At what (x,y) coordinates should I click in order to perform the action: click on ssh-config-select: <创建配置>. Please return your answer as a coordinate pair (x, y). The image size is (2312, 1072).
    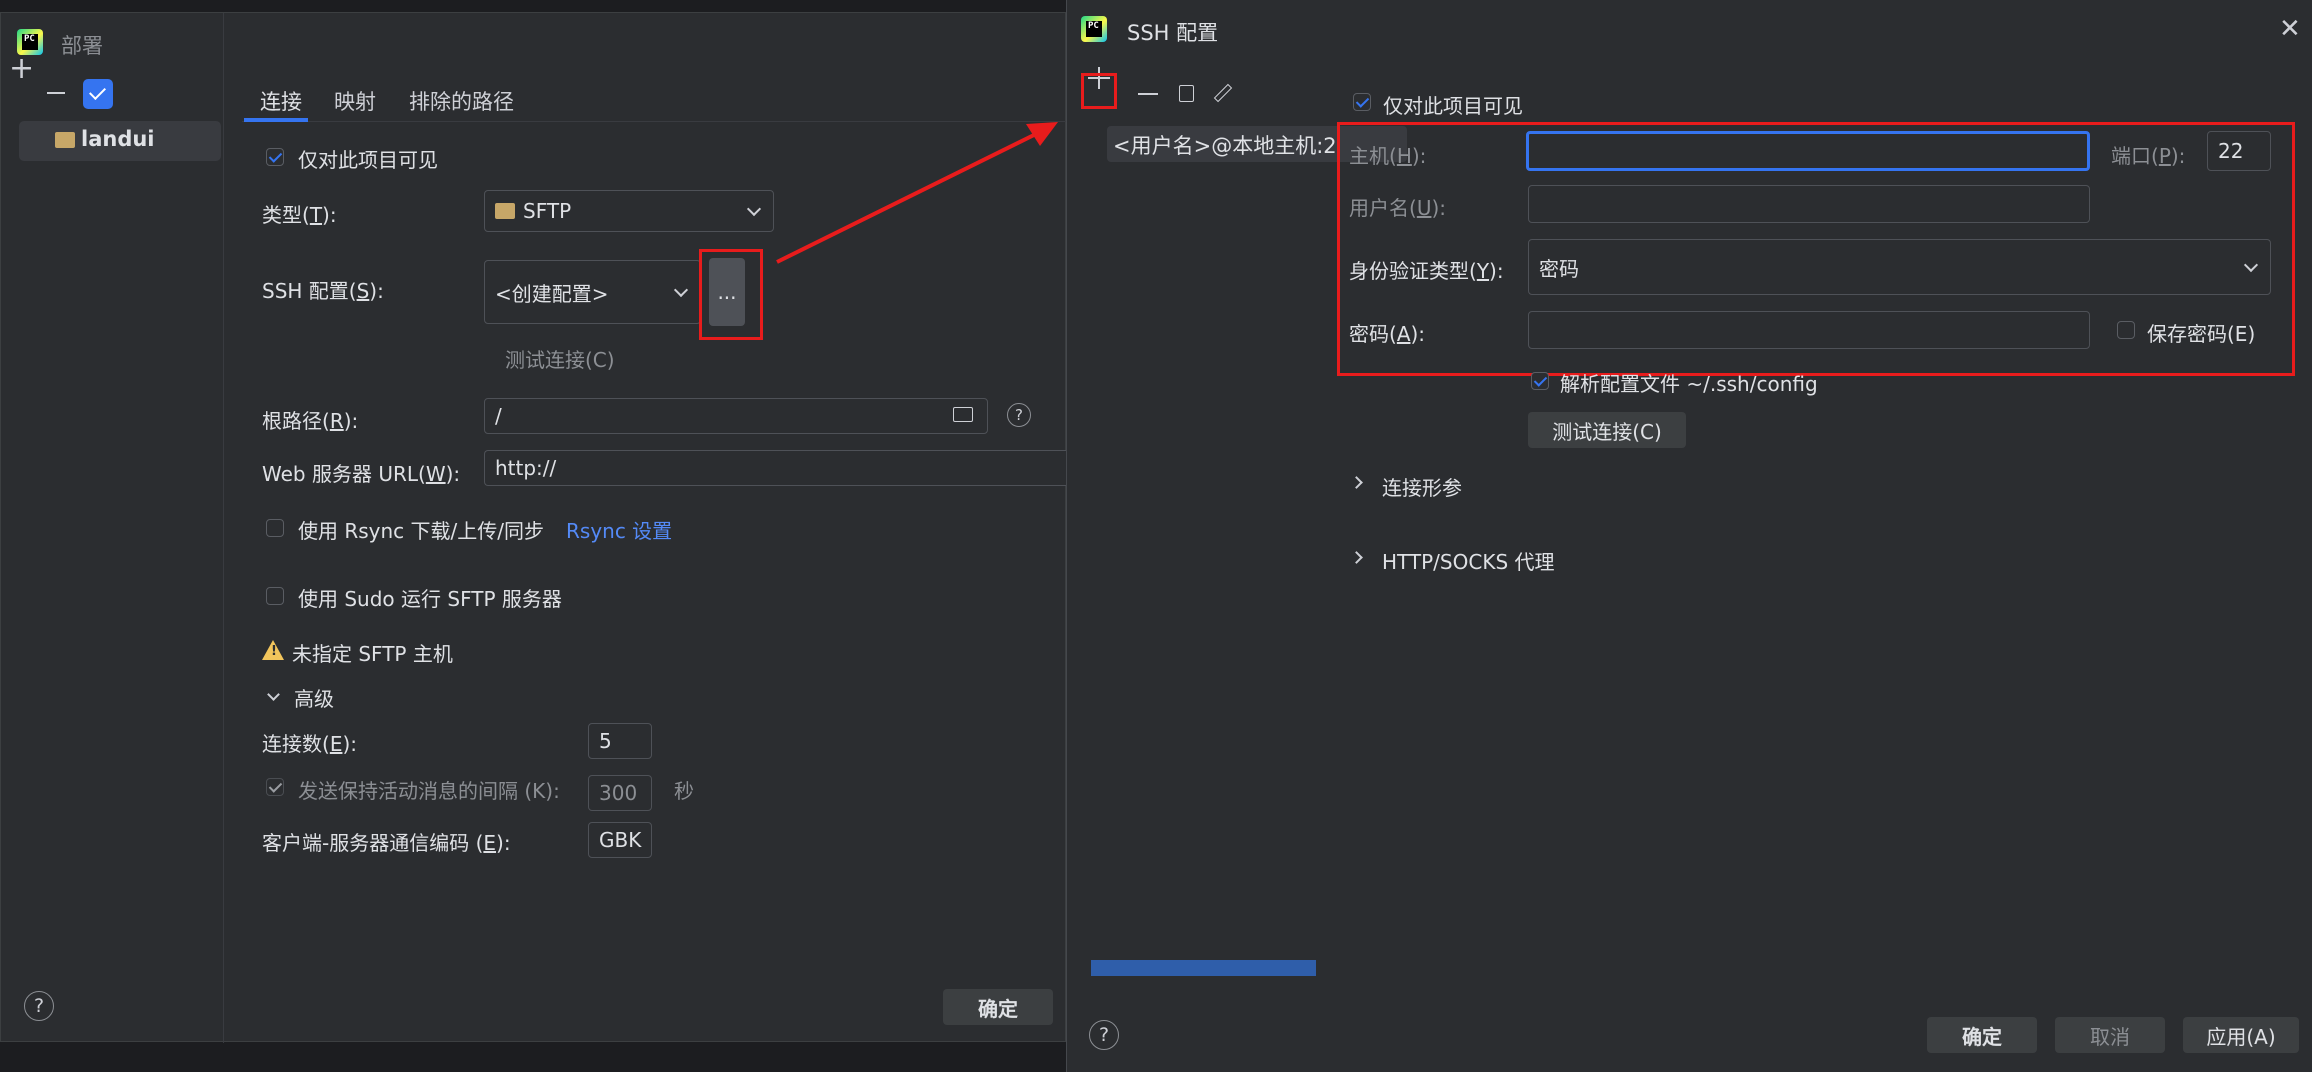
    Looking at the image, I should click on (592, 292).